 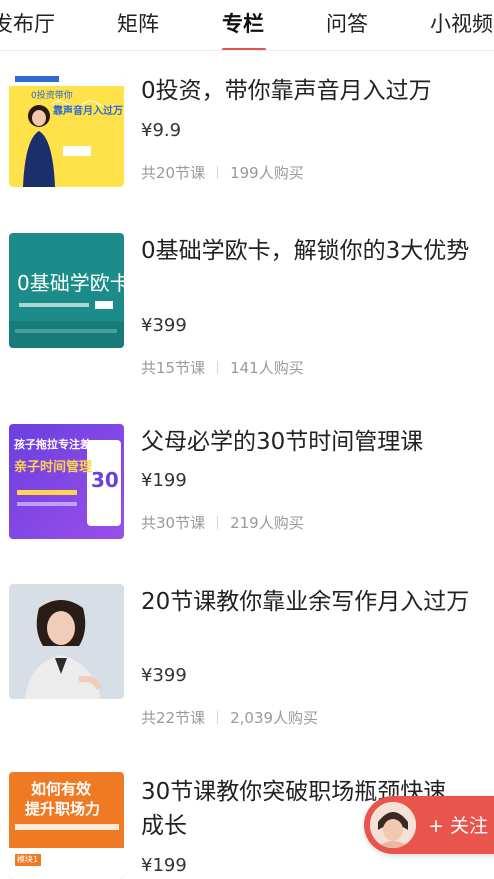 I want to click on course-meta: 共22节课 2,039人购买, so click(x=229, y=717).